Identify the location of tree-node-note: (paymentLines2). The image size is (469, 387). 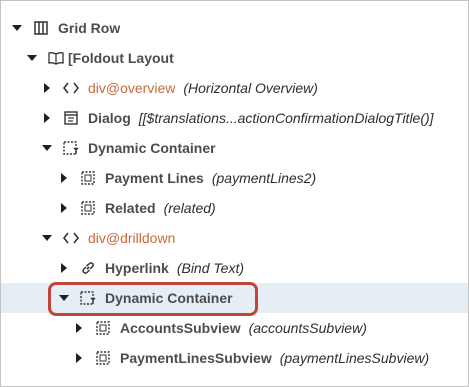
(264, 178).